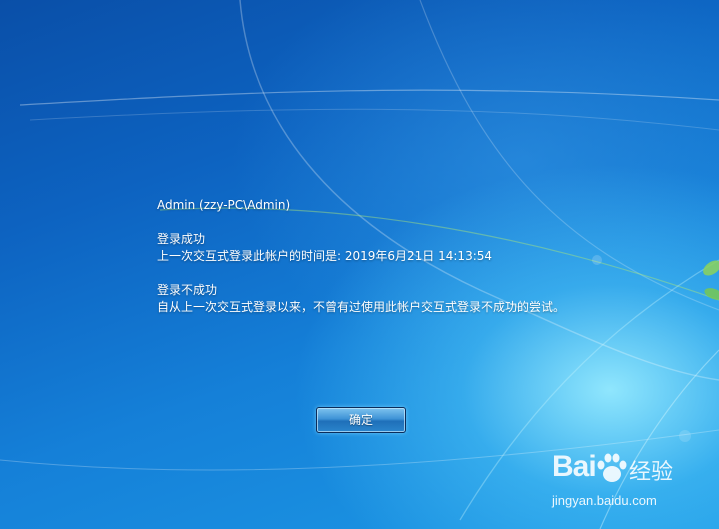 This screenshot has height=529, width=719. I want to click on login-success-heading: 登录成功, so click(181, 239).